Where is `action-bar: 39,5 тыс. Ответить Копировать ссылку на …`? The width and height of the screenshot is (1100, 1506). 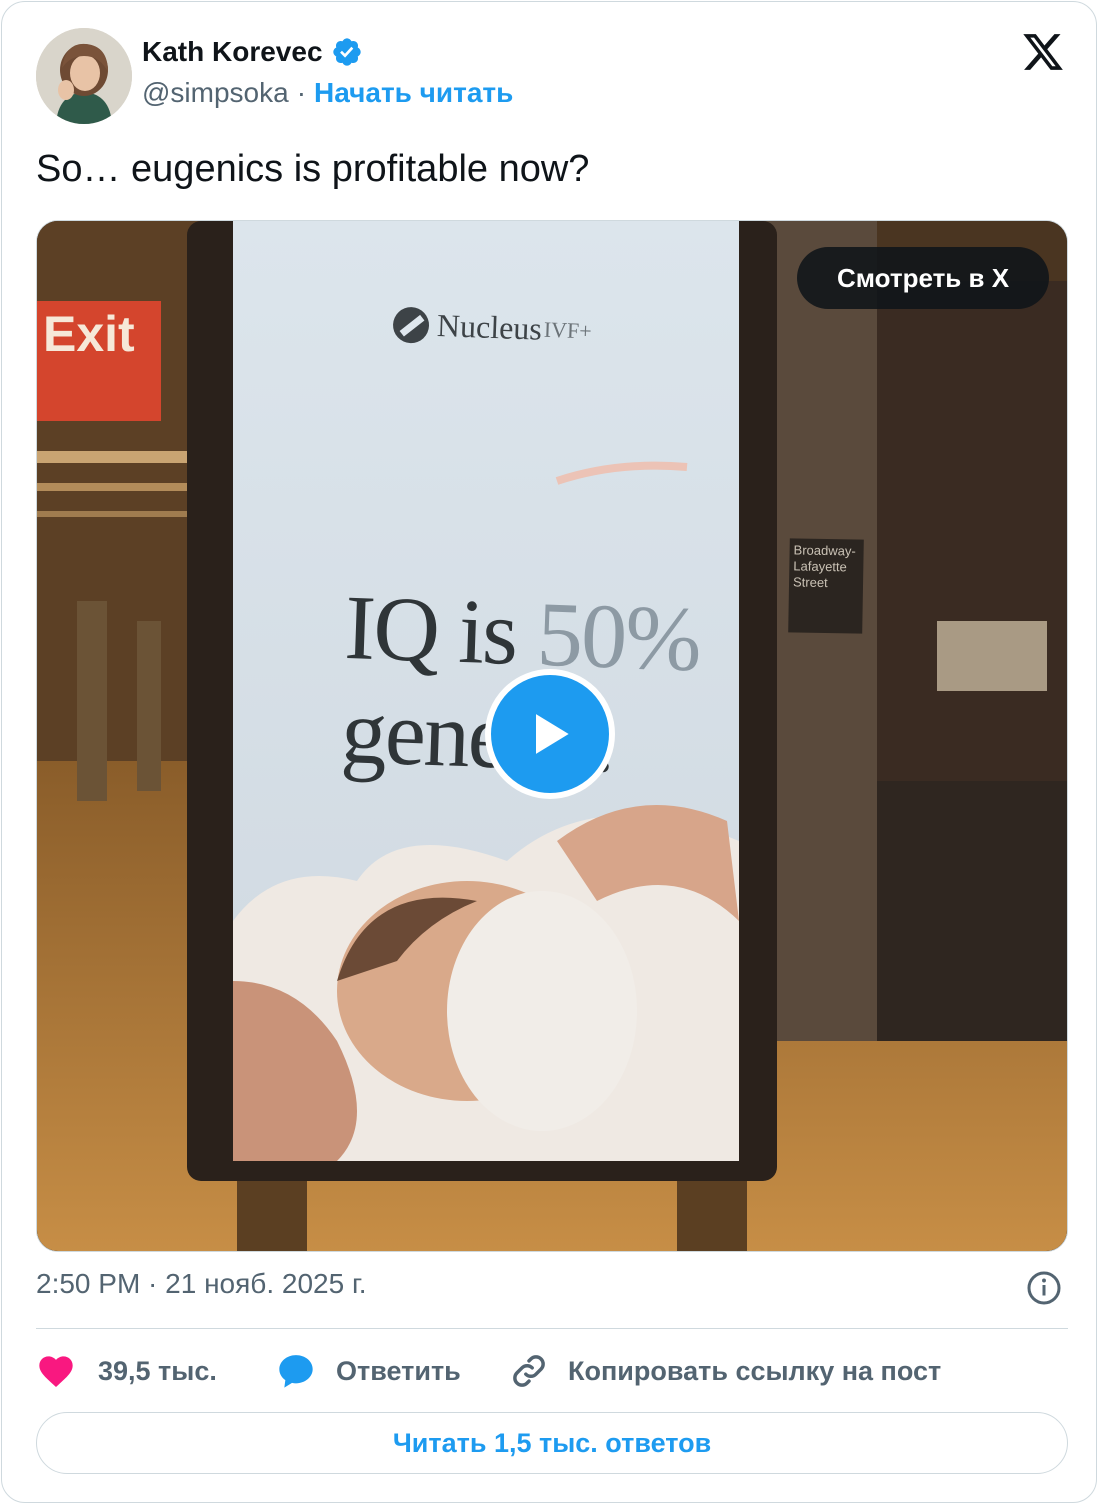 action-bar: 39,5 тыс. Ответить Копировать ссылку на … is located at coordinates (488, 1371).